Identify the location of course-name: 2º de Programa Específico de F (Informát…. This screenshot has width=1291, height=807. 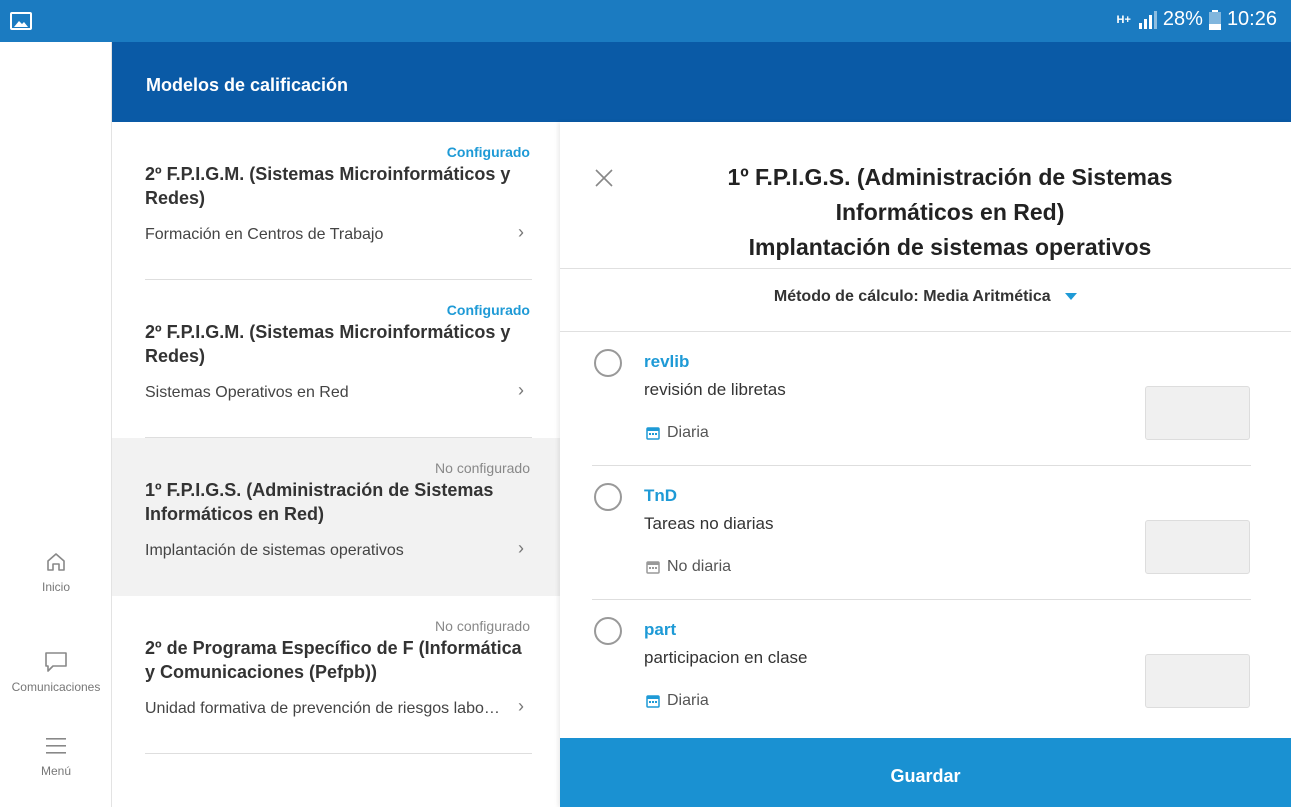
(333, 660).